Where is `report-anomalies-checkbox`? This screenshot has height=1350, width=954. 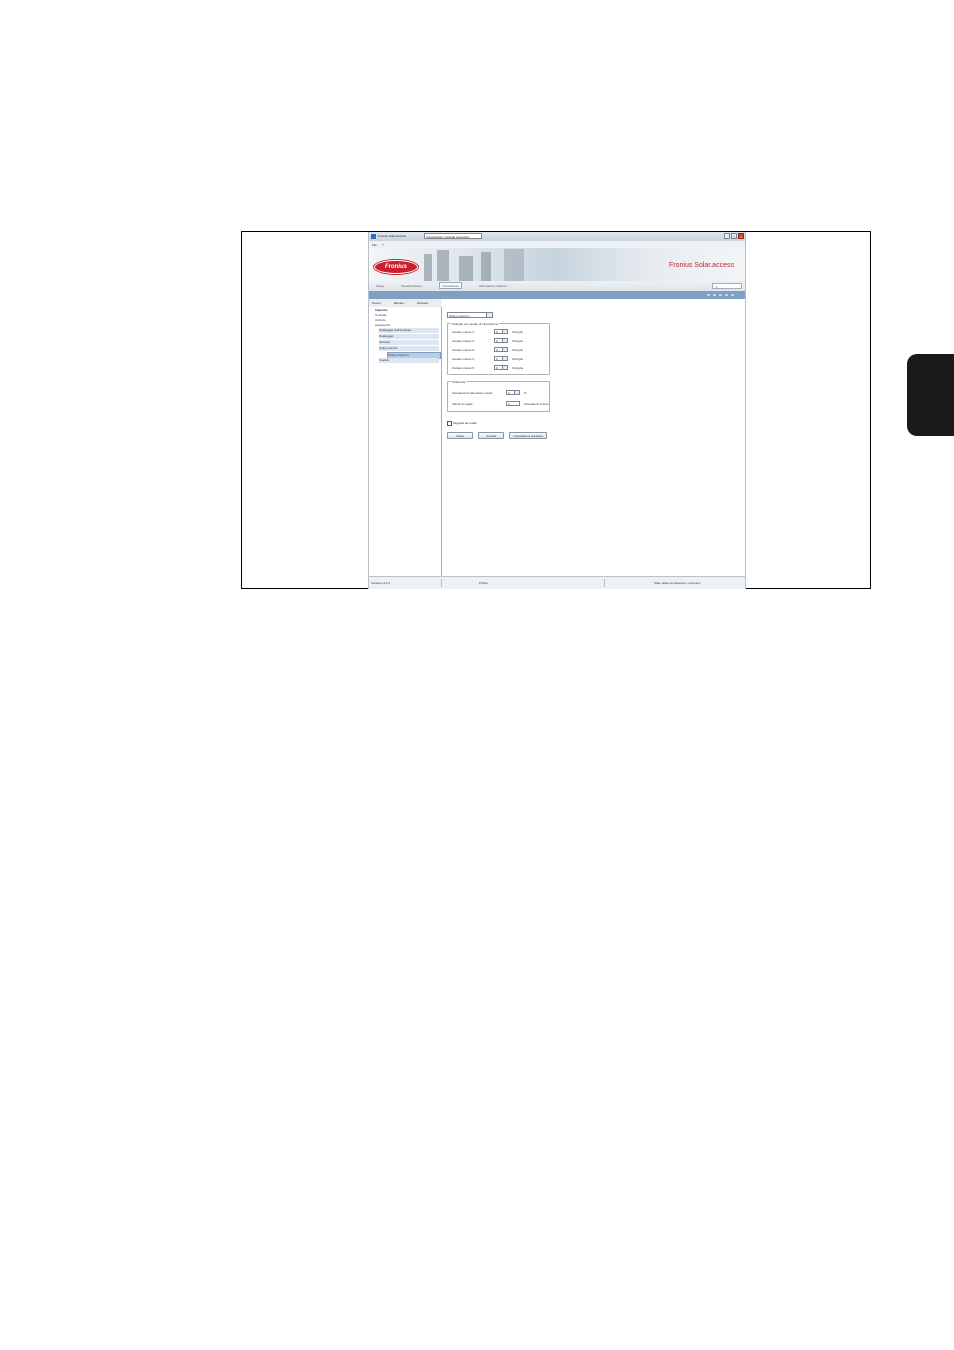
report-anomalies-checkbox is located at coordinates (449, 423).